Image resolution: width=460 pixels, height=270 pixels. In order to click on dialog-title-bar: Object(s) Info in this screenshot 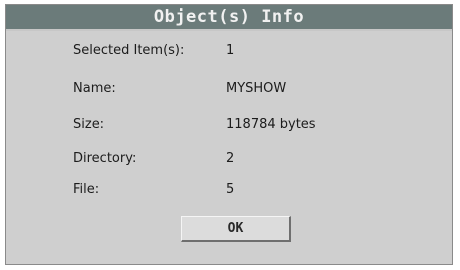, I will do `click(229, 18)`.